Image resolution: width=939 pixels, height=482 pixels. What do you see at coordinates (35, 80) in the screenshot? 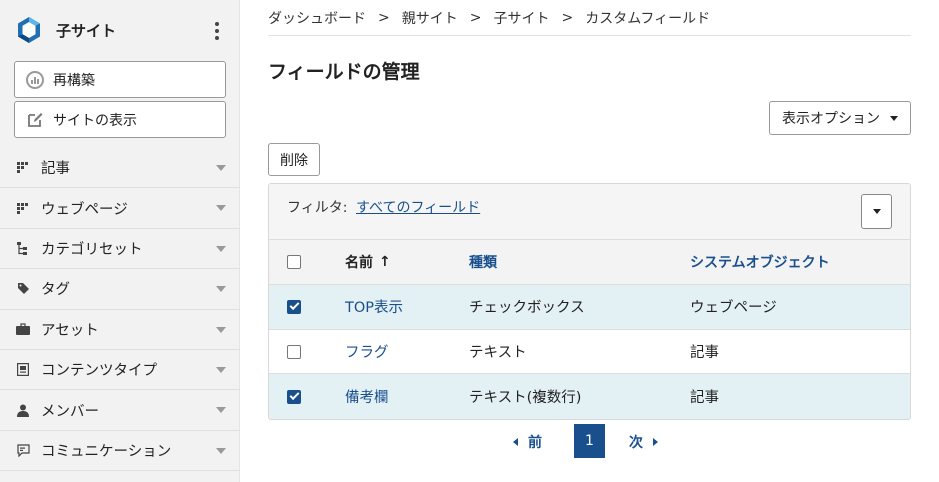
I see `rebuild-icon` at bounding box center [35, 80].